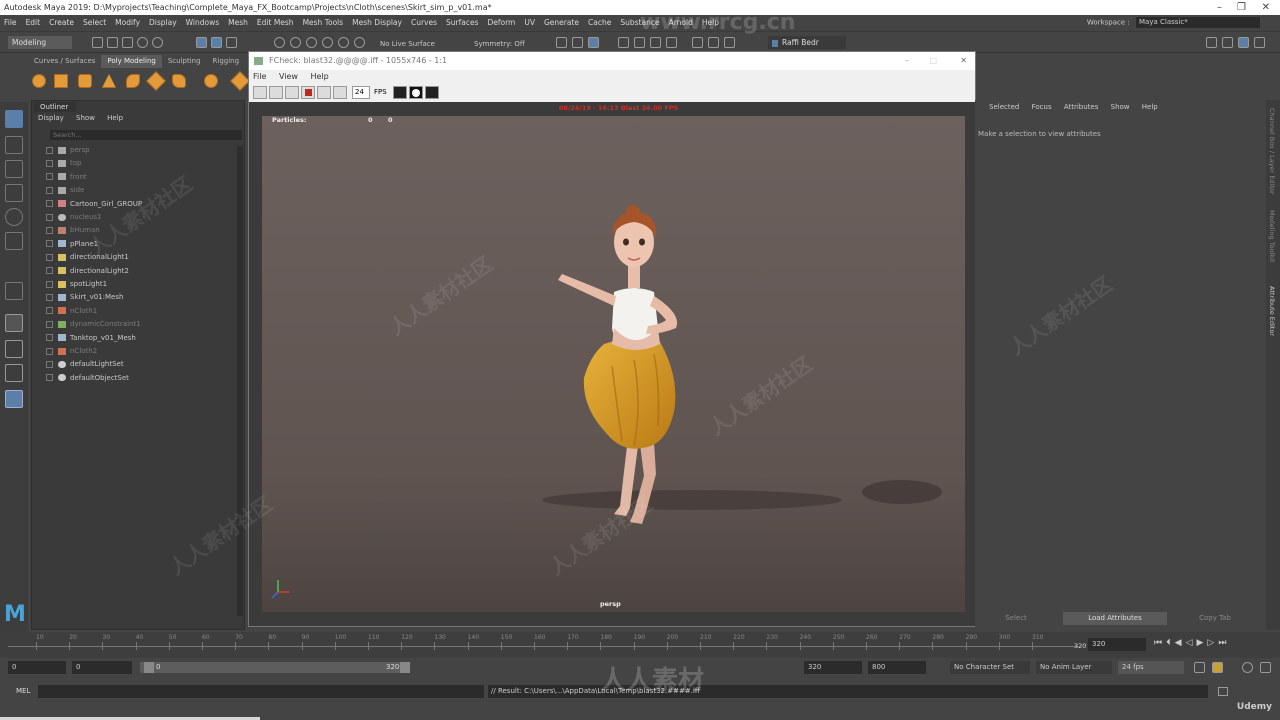  I want to click on shelf-tab-curves: Curves / Surfaces, so click(64, 61).